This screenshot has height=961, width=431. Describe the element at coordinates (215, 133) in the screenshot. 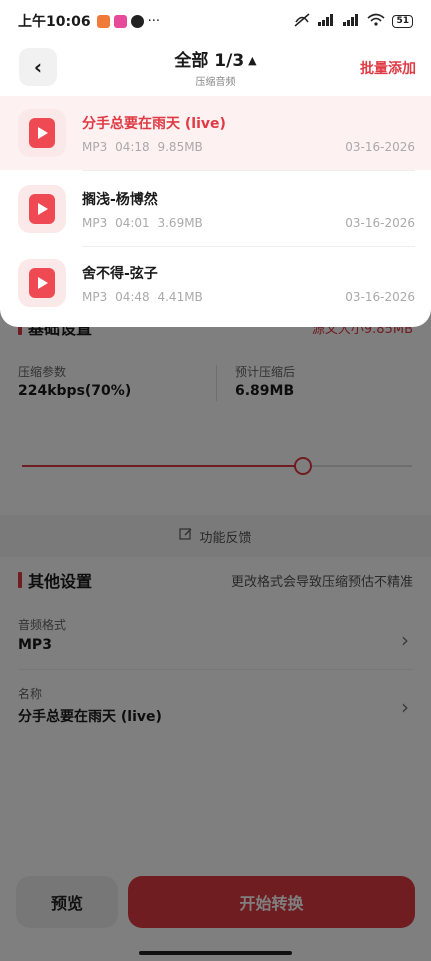

I see `file-list-item: 分手总要在雨天 (live) MP3 04:18 9.85MB 03-16-2026` at that location.